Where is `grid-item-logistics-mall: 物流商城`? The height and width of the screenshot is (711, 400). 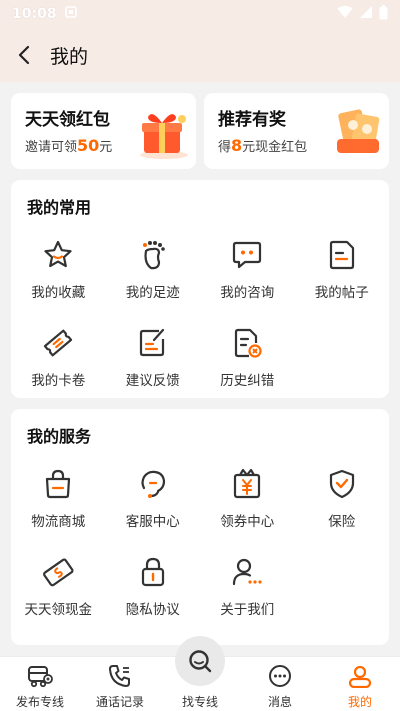
grid-item-logistics-mall: 物流商城 is located at coordinates (58, 491).